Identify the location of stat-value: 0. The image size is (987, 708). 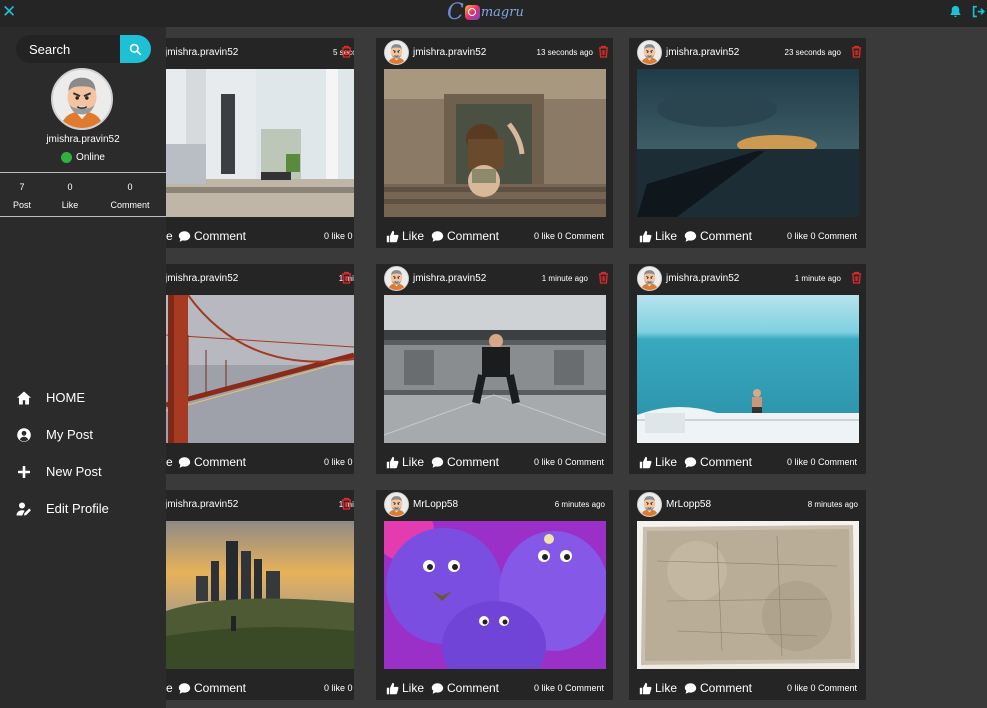
(130, 187).